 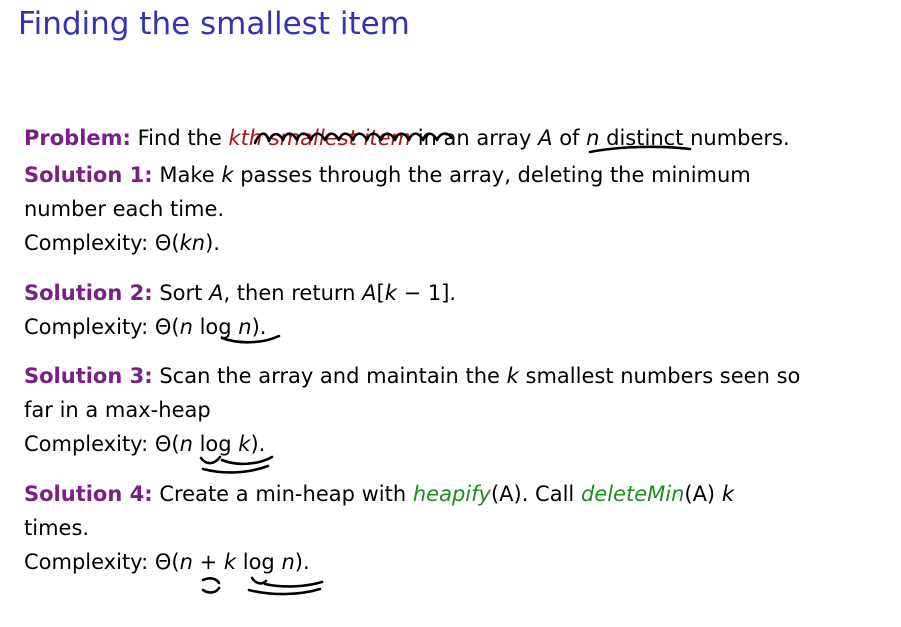 What do you see at coordinates (235, 469) in the screenshot?
I see `mark-solution-3-log-under` at bounding box center [235, 469].